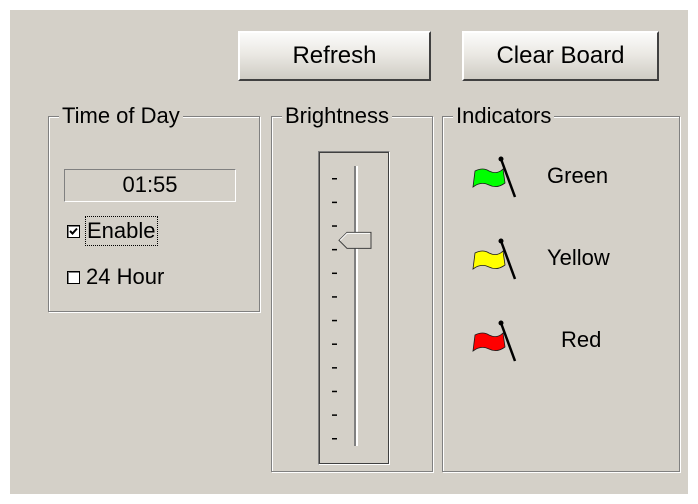 This screenshot has height=504, width=698. Describe the element at coordinates (578, 175) in the screenshot. I see `indicator-label: Green` at that location.